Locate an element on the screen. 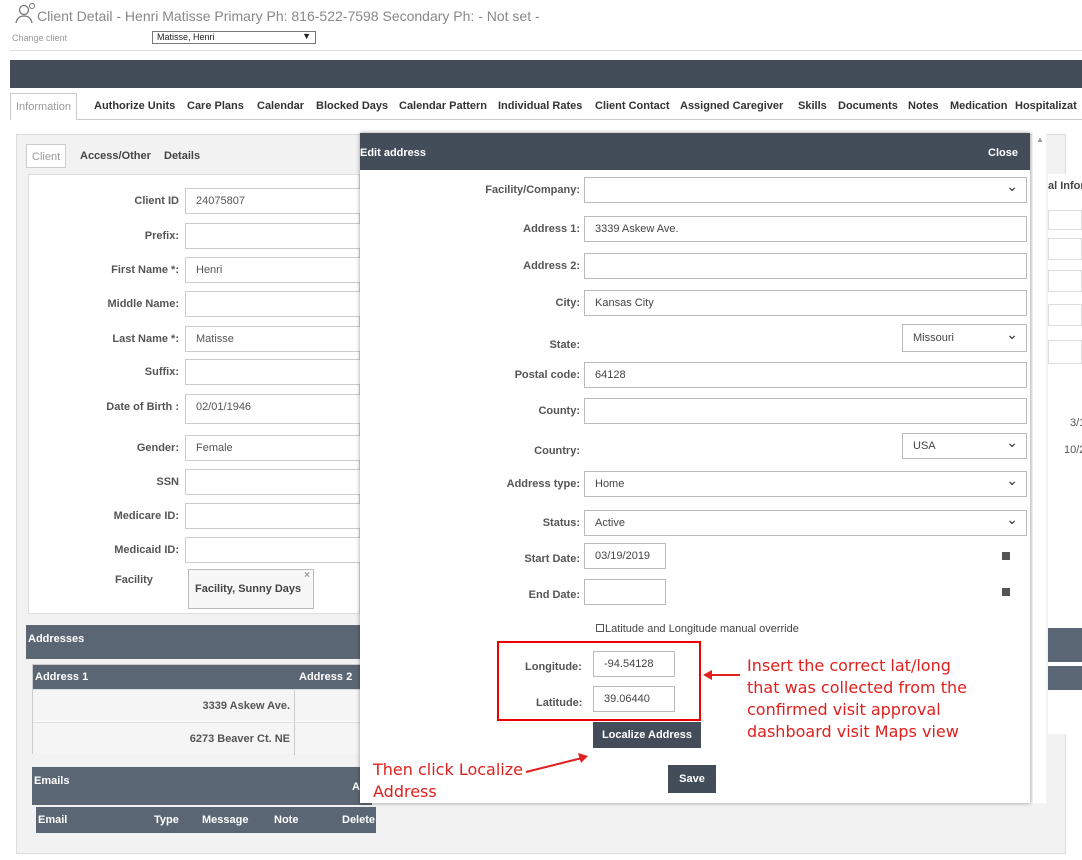 This screenshot has height=860, width=1082. modal-title: Edit address is located at coordinates (393, 153).